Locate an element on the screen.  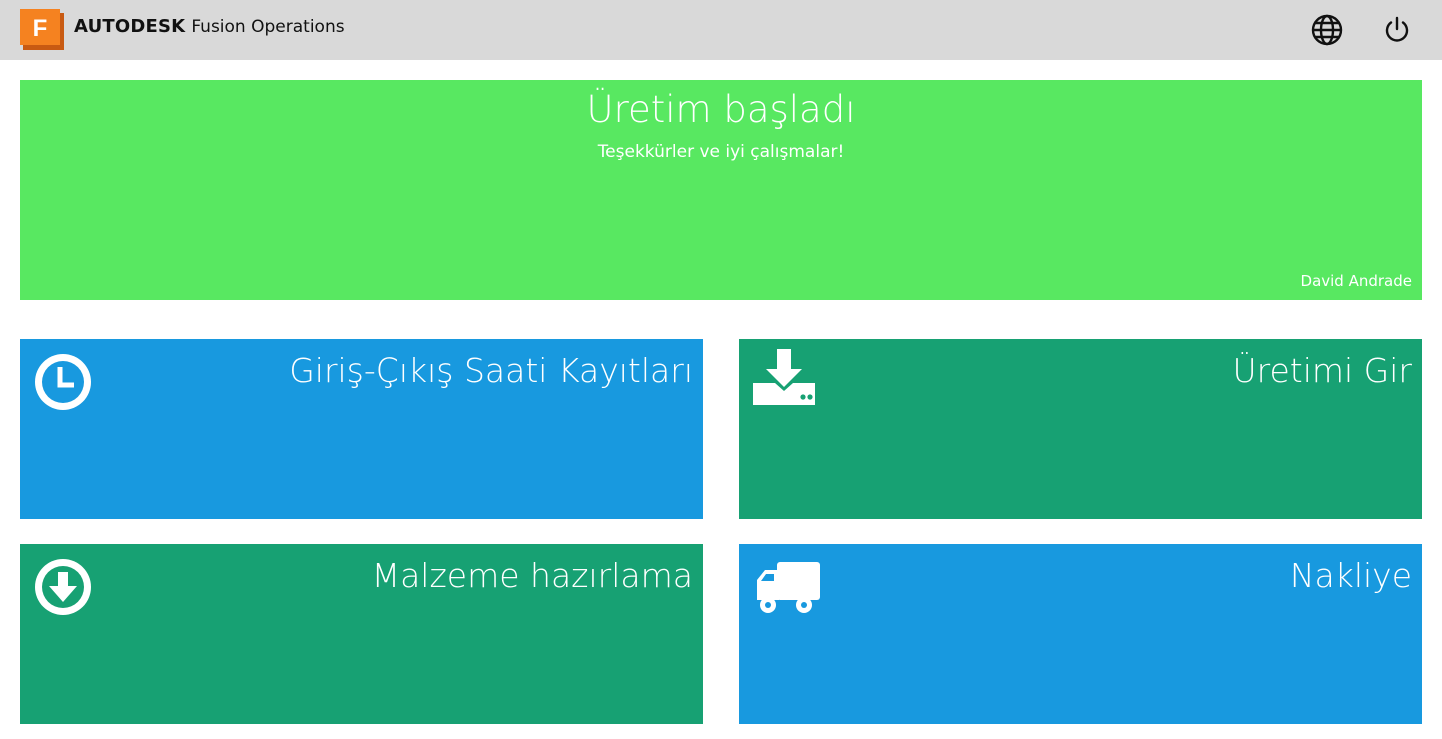
clock-icon is located at coordinates (63, 384).